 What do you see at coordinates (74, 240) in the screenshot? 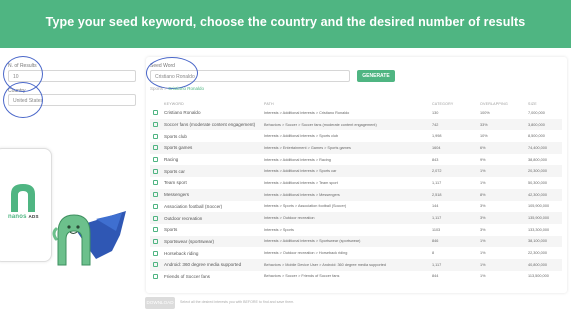
I see `mascot-body` at bounding box center [74, 240].